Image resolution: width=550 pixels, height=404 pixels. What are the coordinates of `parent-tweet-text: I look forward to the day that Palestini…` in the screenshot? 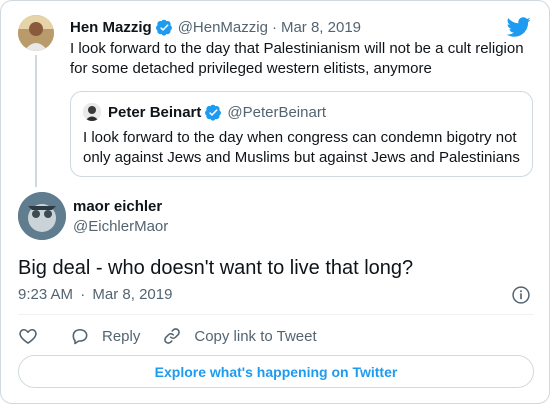 It's located at (297, 58).